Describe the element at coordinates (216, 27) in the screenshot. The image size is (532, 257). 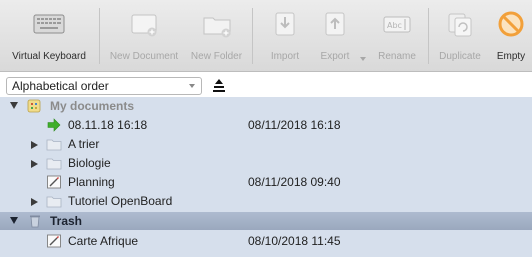
I see `new-folder-icon` at that location.